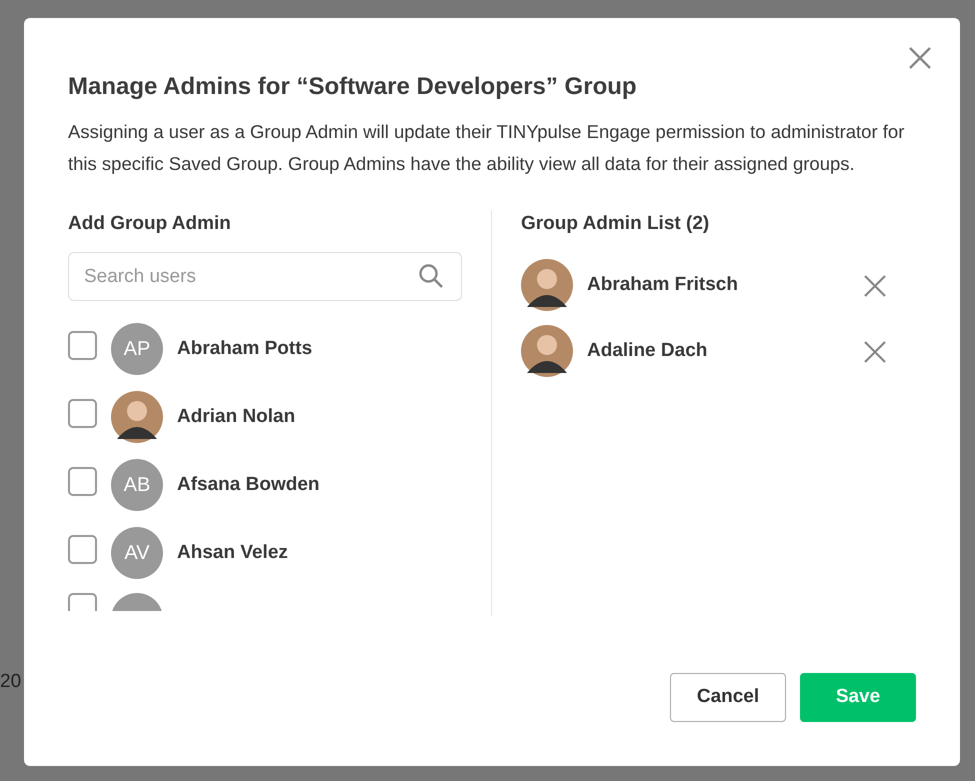  I want to click on dialog-title: Manage Admins for “Software Developers” Group, so click(353, 87).